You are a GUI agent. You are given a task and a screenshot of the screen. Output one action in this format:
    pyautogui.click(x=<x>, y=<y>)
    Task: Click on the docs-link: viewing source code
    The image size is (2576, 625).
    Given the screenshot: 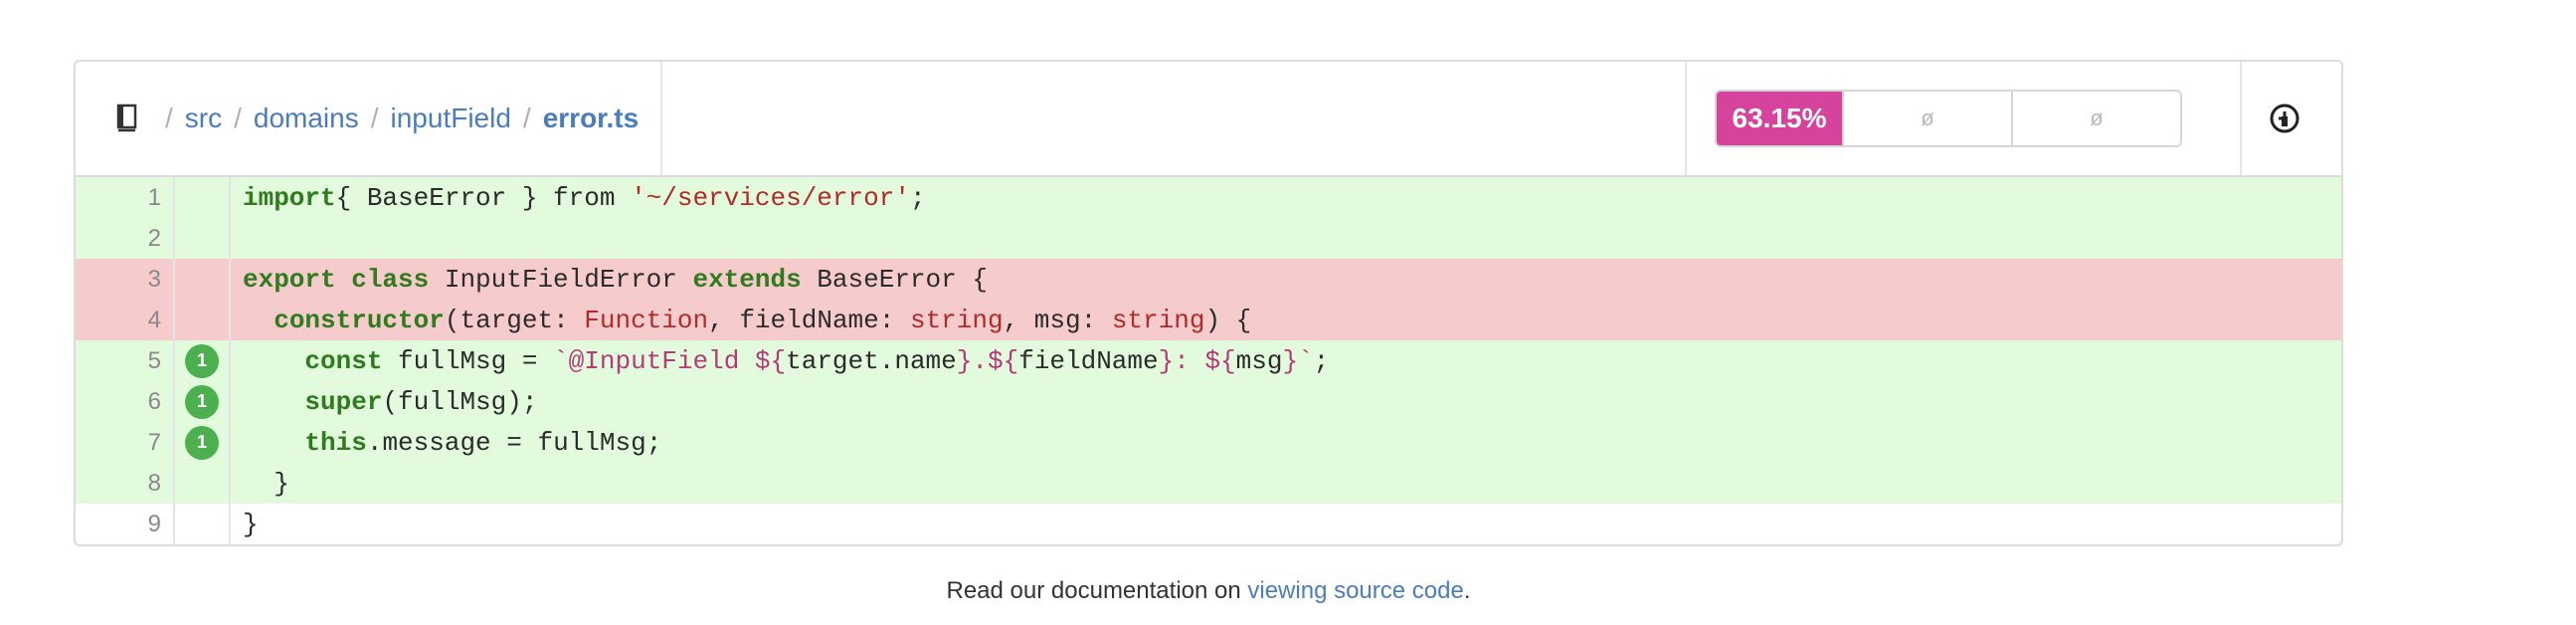 What is the action you would take?
    pyautogui.click(x=1355, y=590)
    